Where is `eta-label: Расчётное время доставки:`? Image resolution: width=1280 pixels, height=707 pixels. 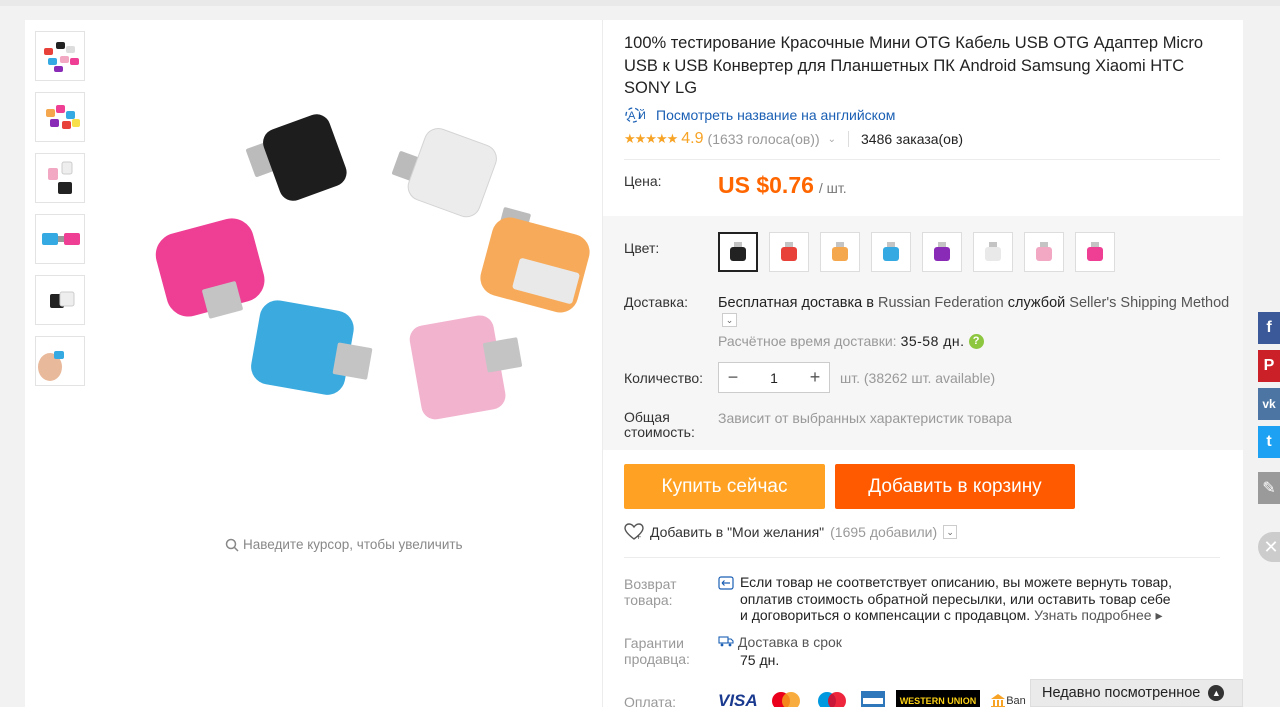 eta-label: Расчётное время доставки: is located at coordinates (807, 341).